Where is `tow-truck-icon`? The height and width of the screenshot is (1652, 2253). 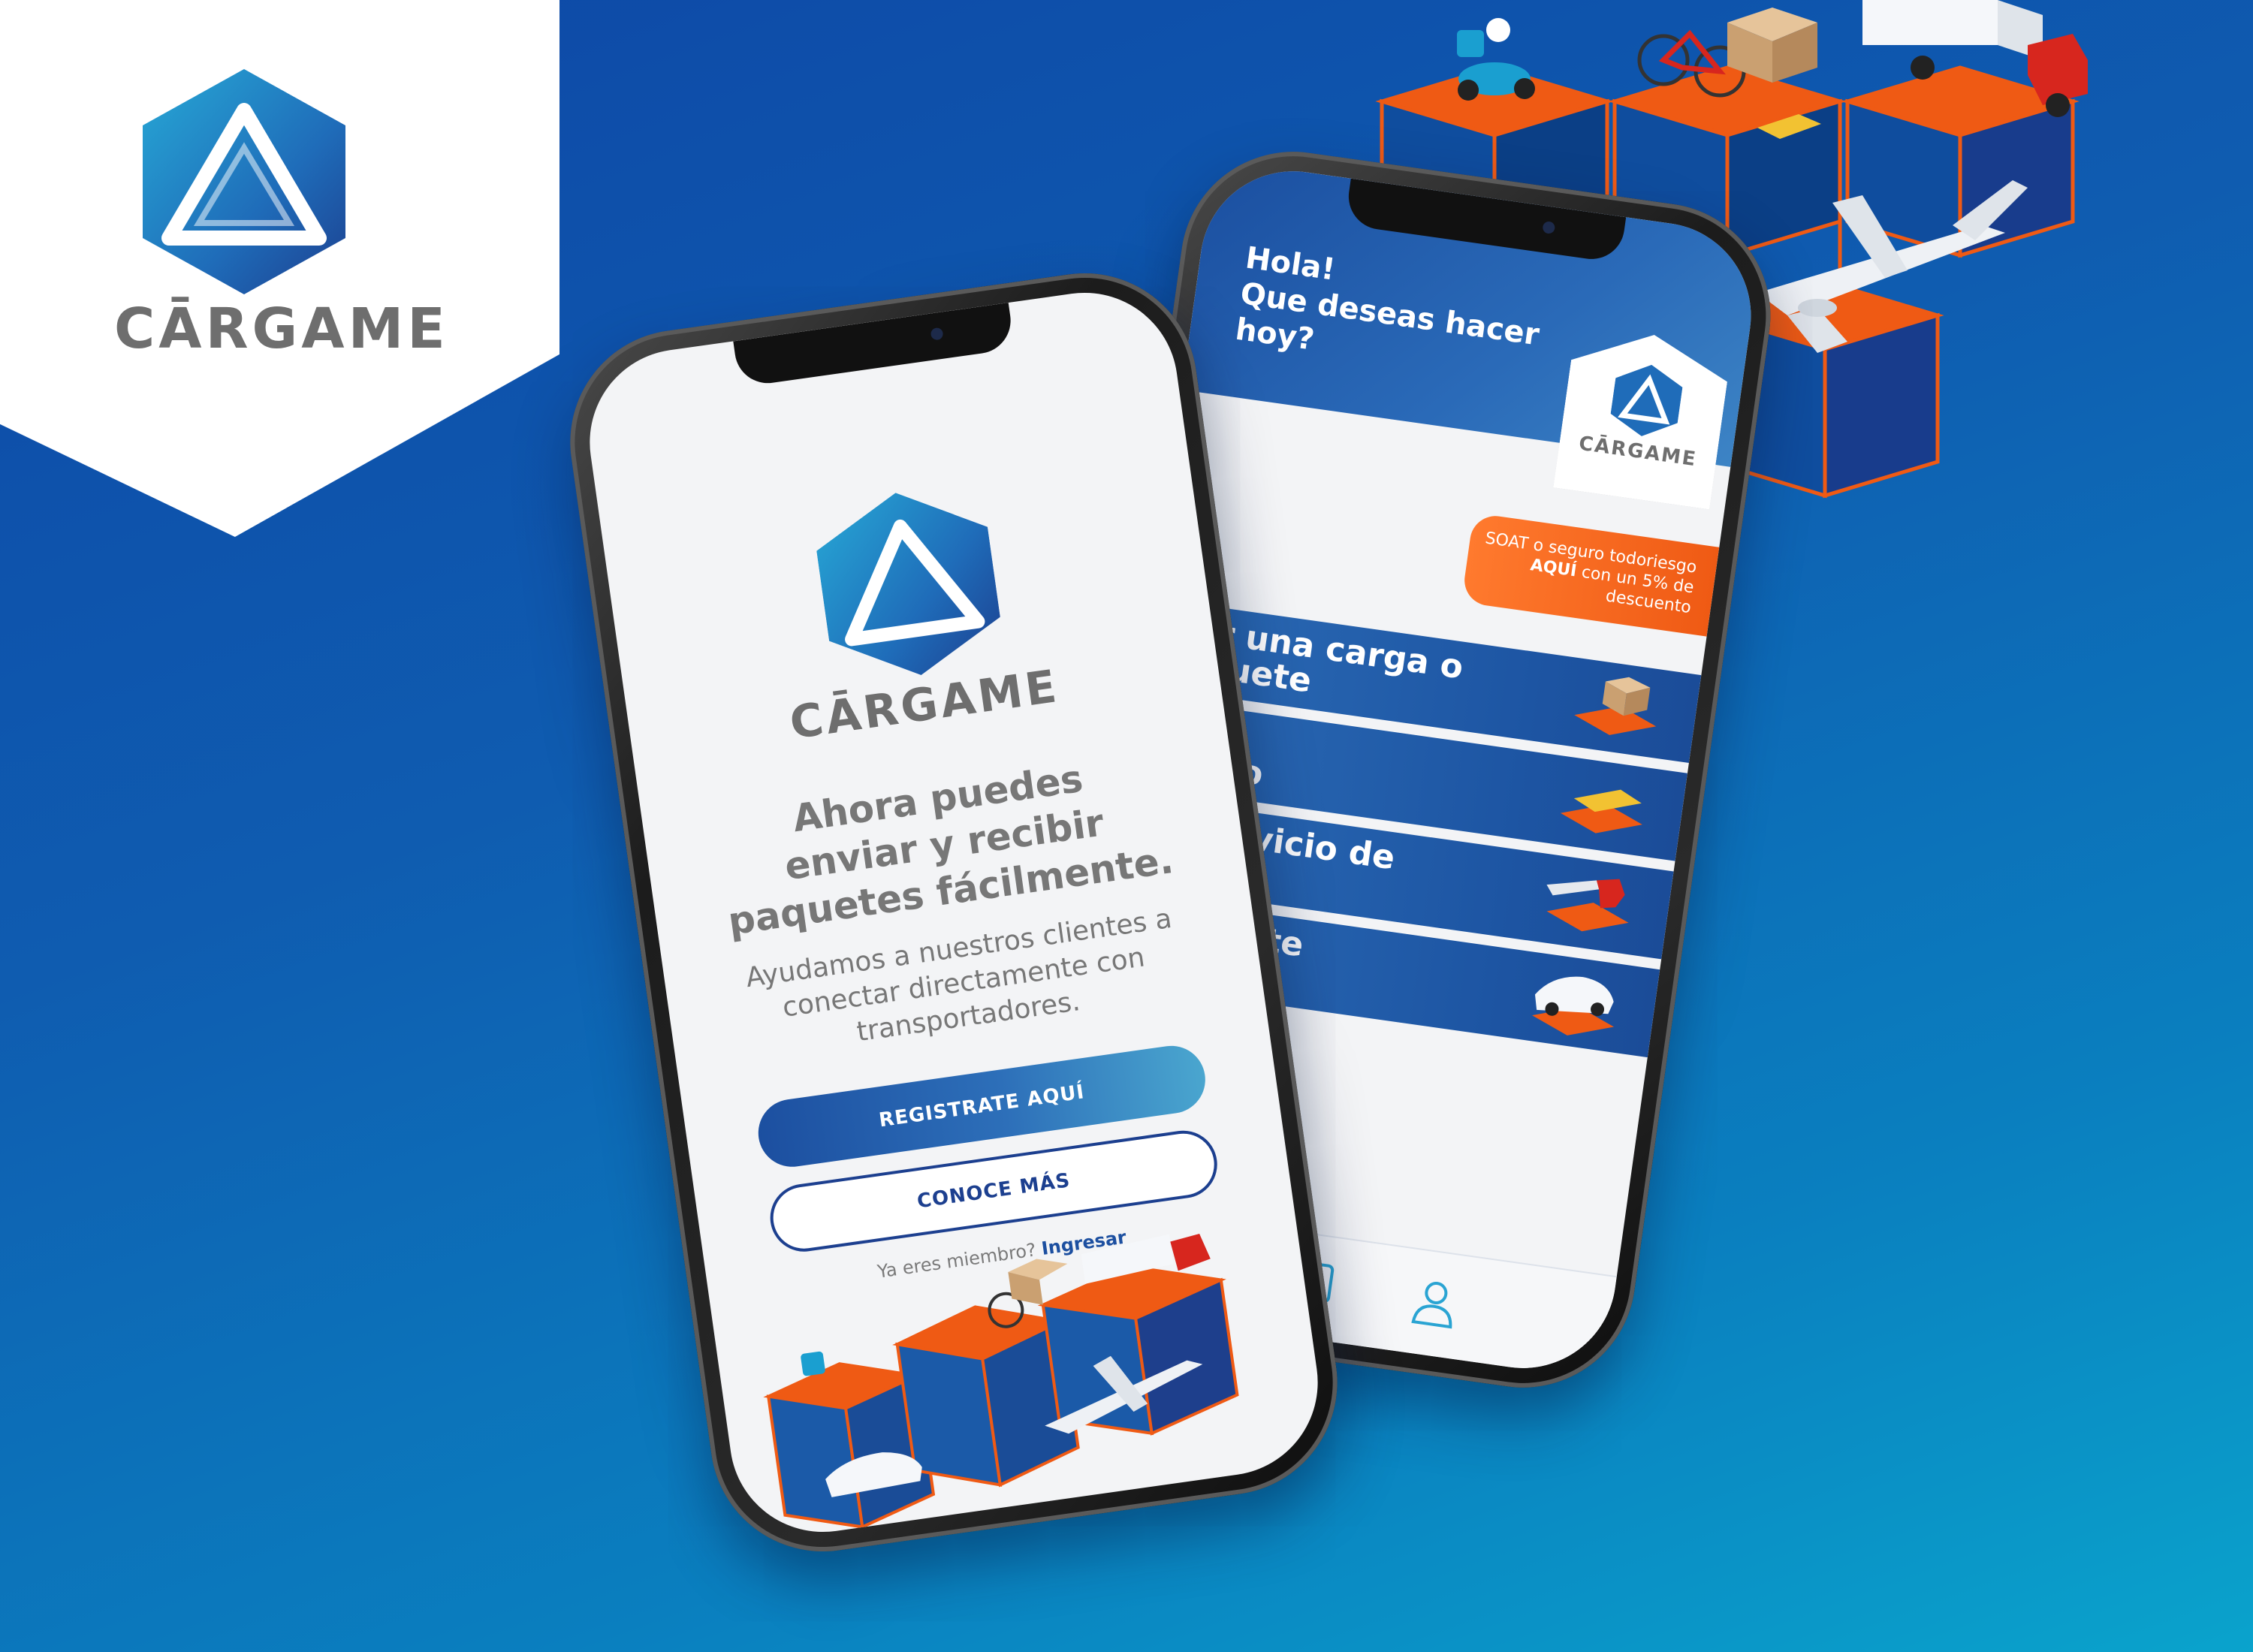
tow-truck-icon is located at coordinates (1588, 905).